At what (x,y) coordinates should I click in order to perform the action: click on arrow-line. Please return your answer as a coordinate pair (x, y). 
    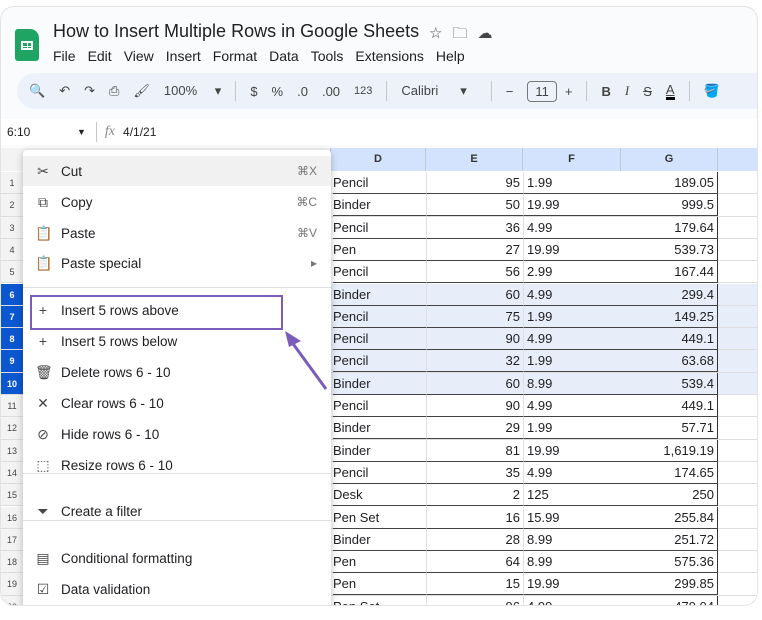
    Looking at the image, I should click on (308, 365).